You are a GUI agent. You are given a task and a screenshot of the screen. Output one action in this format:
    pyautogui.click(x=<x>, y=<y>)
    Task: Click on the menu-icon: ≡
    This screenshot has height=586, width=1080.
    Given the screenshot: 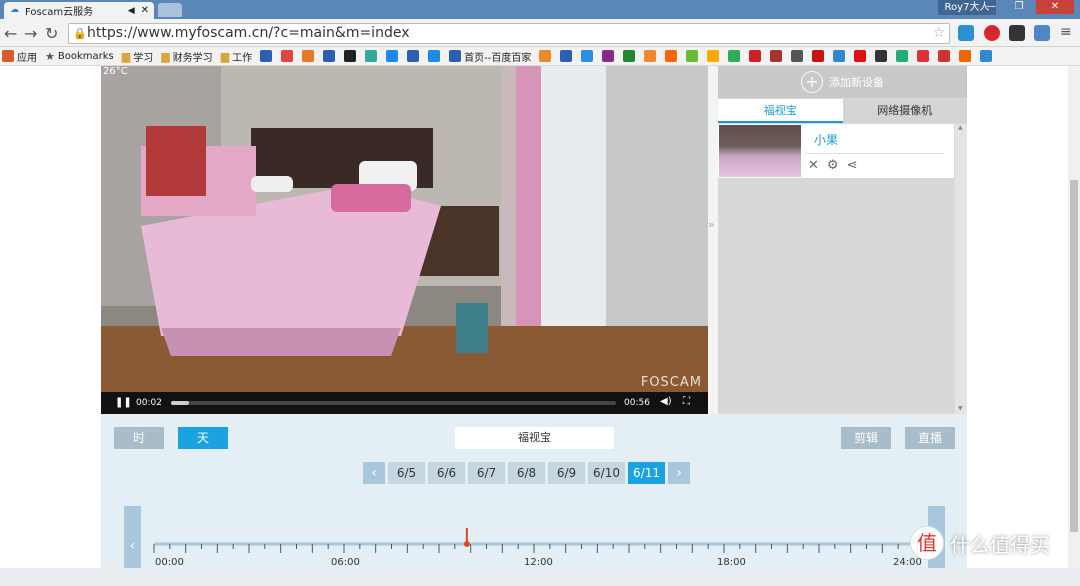 What is the action you would take?
    pyautogui.click(x=1066, y=32)
    